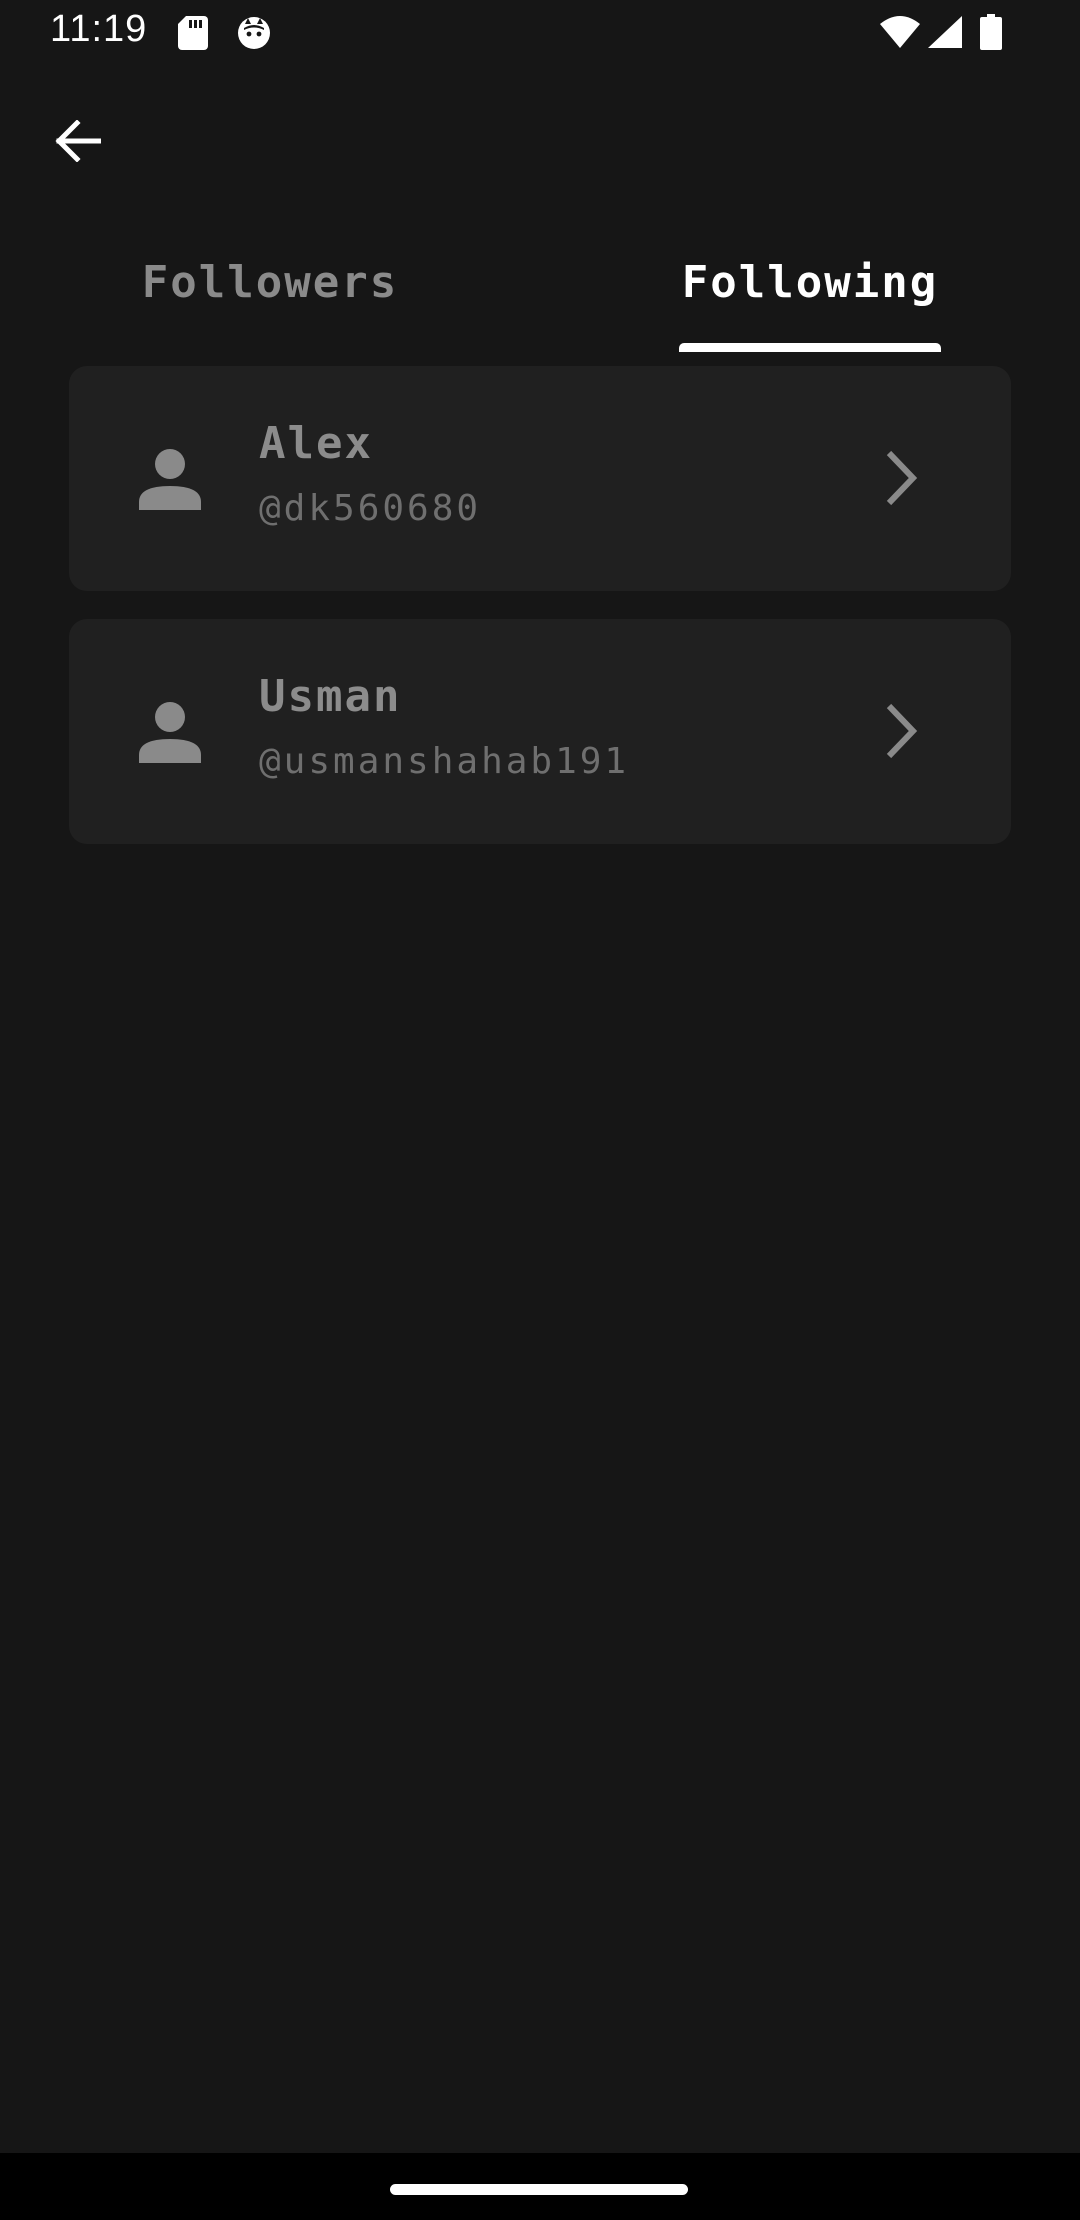 The height and width of the screenshot is (2220, 1080). What do you see at coordinates (254, 34) in the screenshot?
I see `cat-face-icon` at bounding box center [254, 34].